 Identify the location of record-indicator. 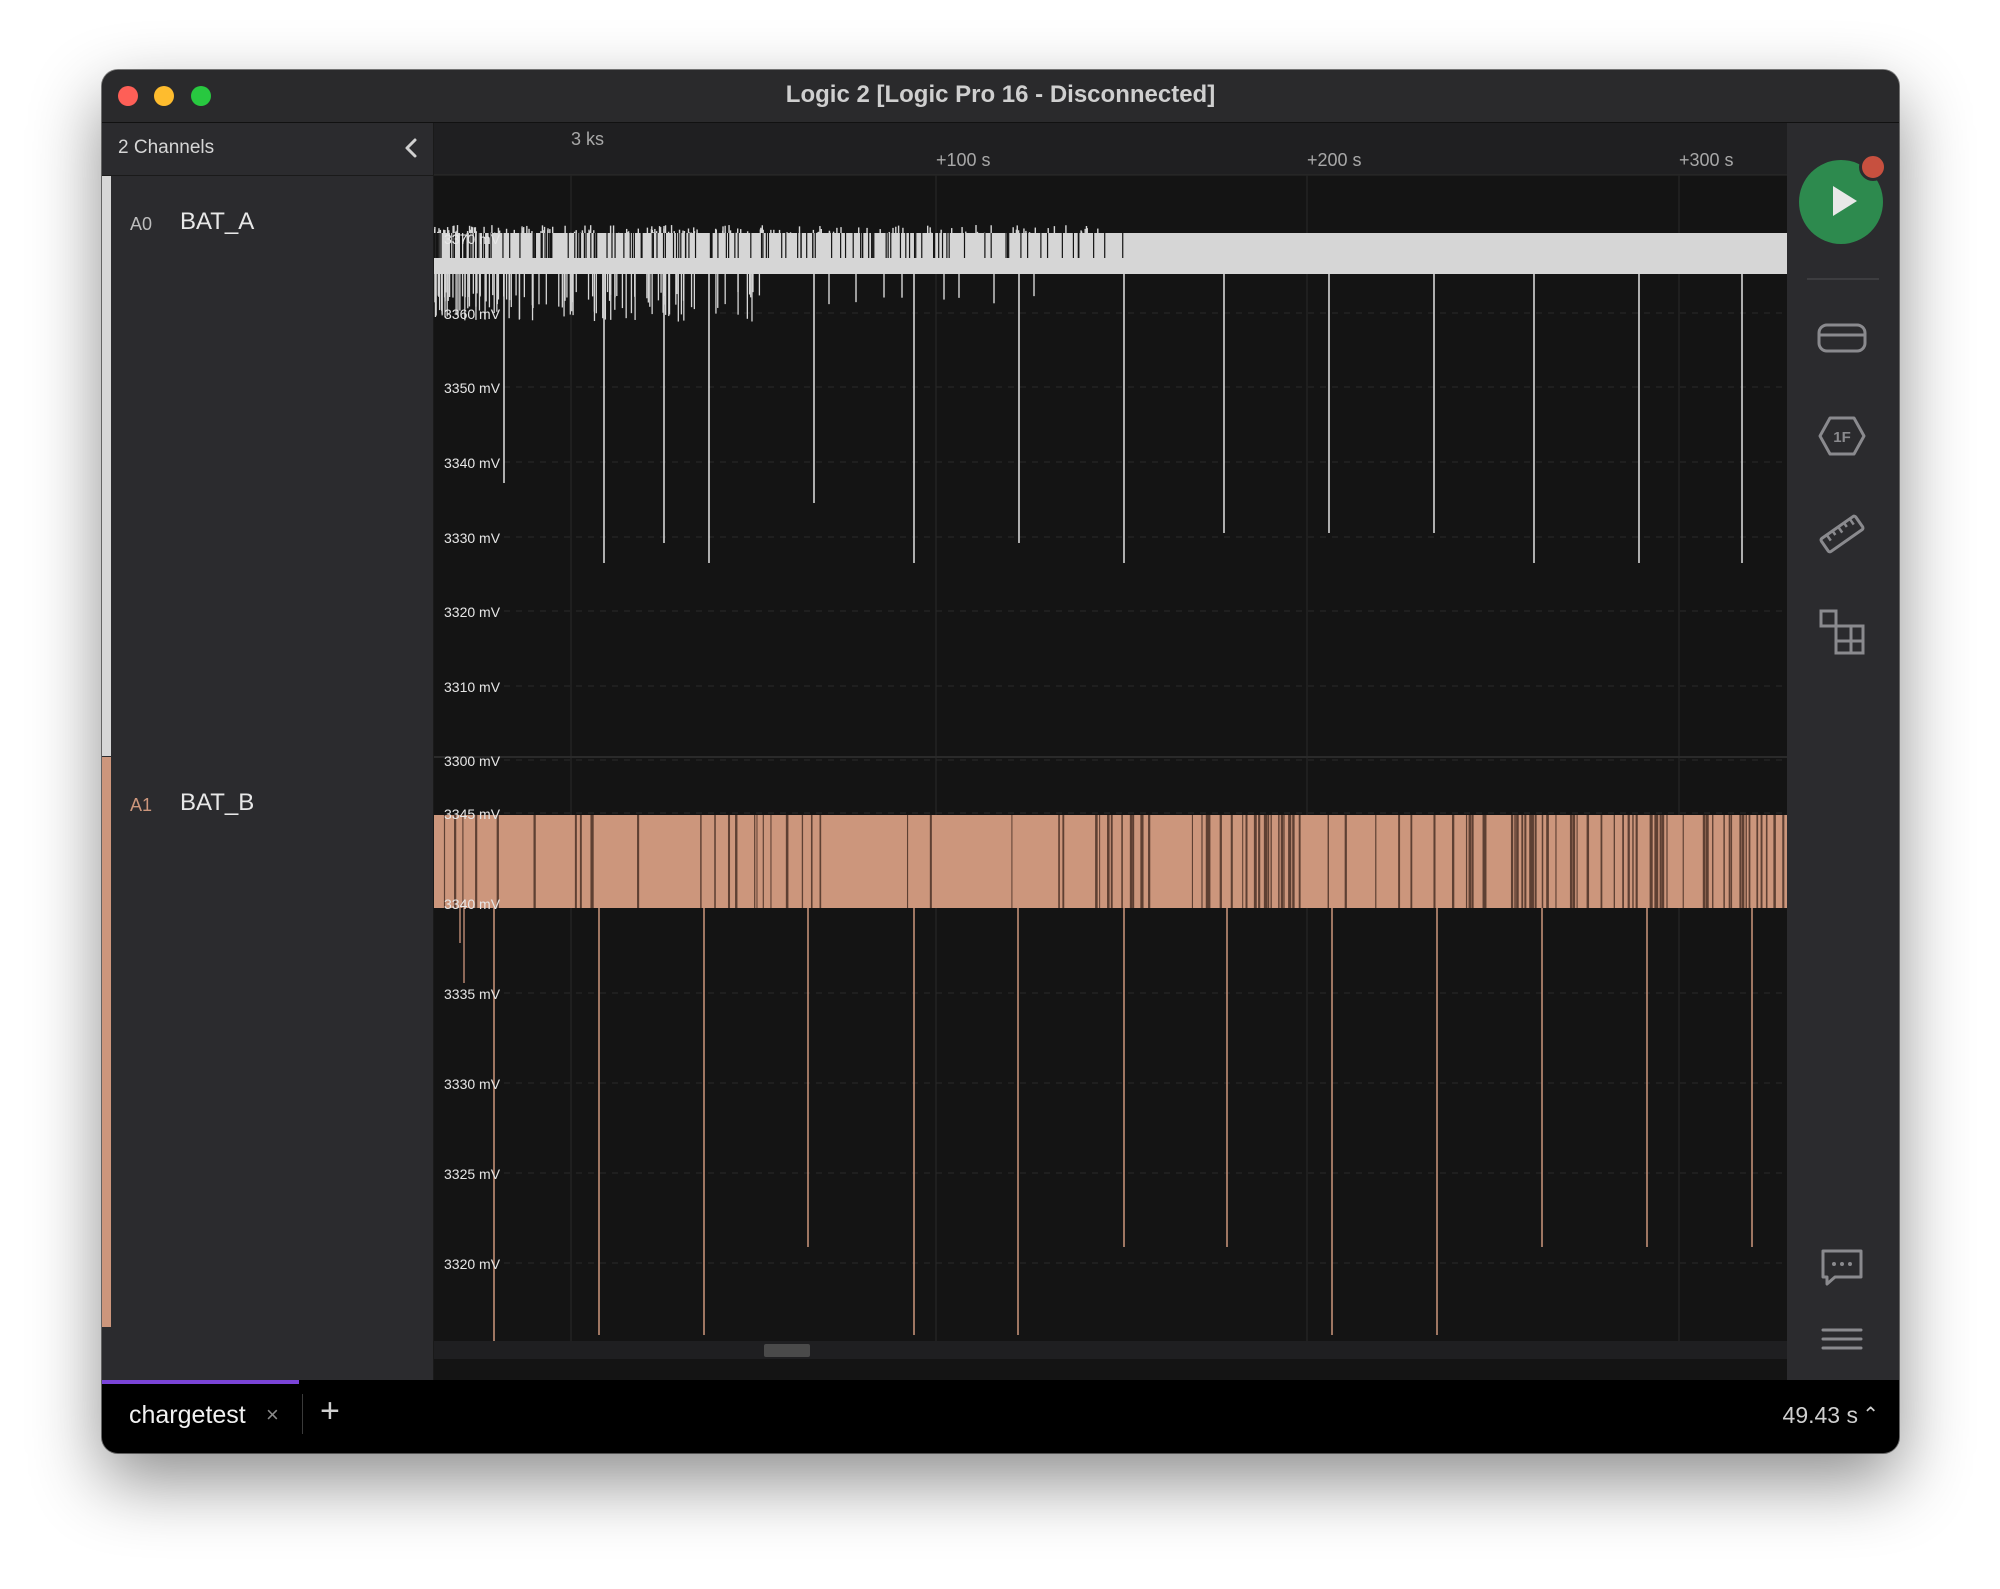
(1873, 167).